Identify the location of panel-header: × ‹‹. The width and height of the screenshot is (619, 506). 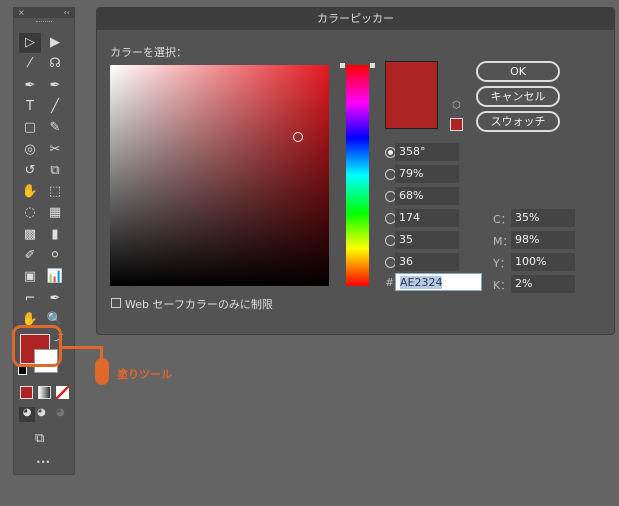
(44, 13).